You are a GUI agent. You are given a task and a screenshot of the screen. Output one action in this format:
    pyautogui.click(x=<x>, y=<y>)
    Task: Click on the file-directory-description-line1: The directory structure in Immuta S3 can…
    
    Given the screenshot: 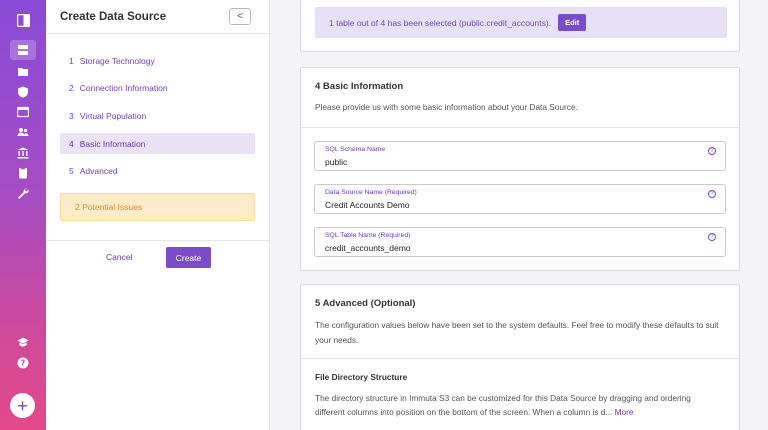 What is the action you would take?
    pyautogui.click(x=503, y=398)
    